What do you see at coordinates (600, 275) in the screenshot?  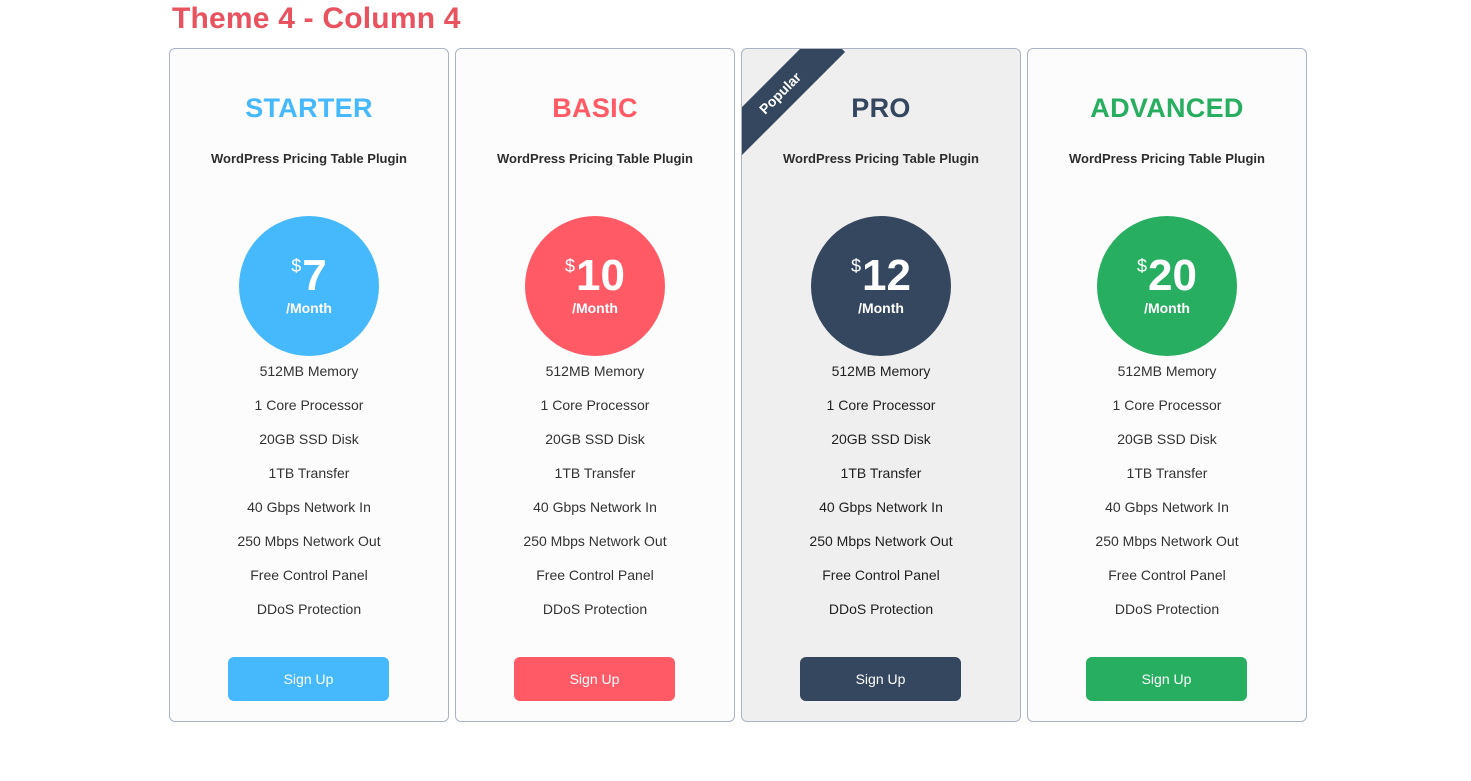 I see `price-amount: 10` at bounding box center [600, 275].